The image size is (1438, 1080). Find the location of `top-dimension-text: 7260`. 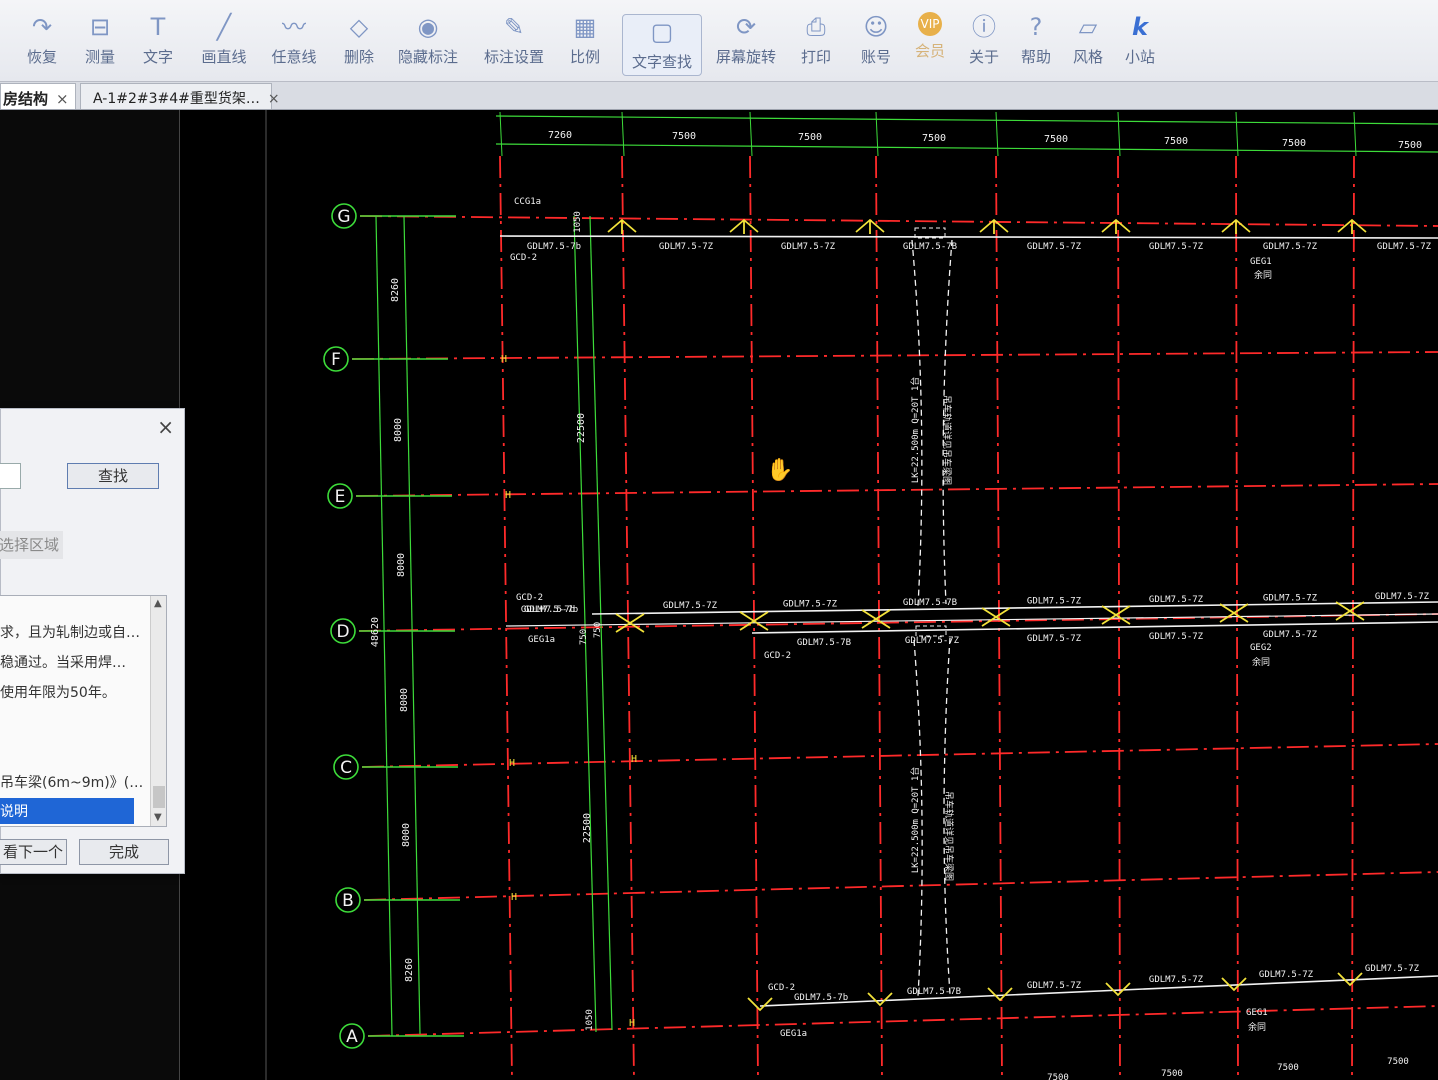

top-dimension-text: 7260 is located at coordinates (560, 135).